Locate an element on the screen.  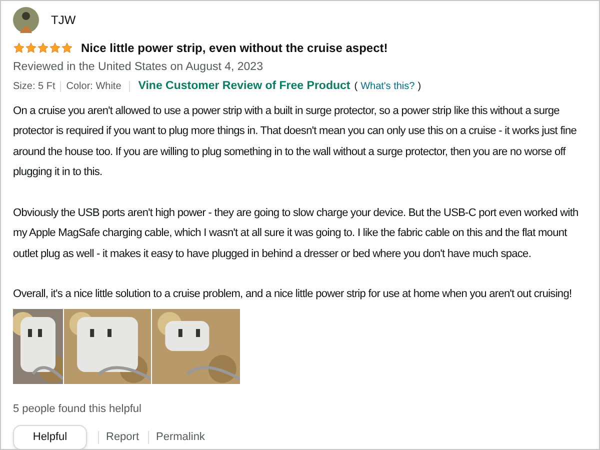
parenthesis-text: ) is located at coordinates (420, 87).